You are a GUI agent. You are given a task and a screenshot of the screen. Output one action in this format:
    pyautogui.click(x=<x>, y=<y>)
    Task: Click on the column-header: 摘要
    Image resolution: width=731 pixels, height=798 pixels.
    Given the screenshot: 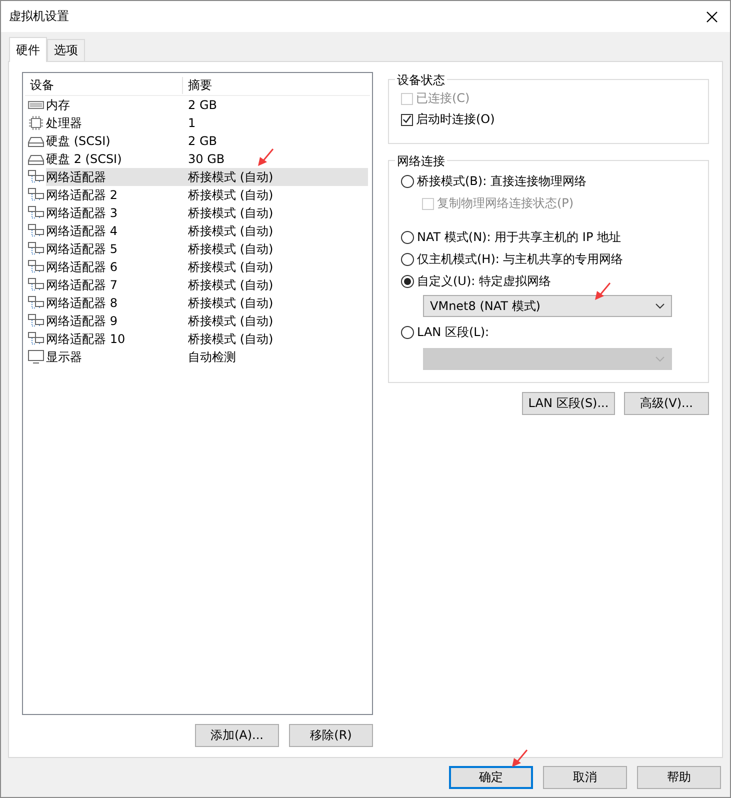 What is the action you would take?
    pyautogui.click(x=197, y=85)
    